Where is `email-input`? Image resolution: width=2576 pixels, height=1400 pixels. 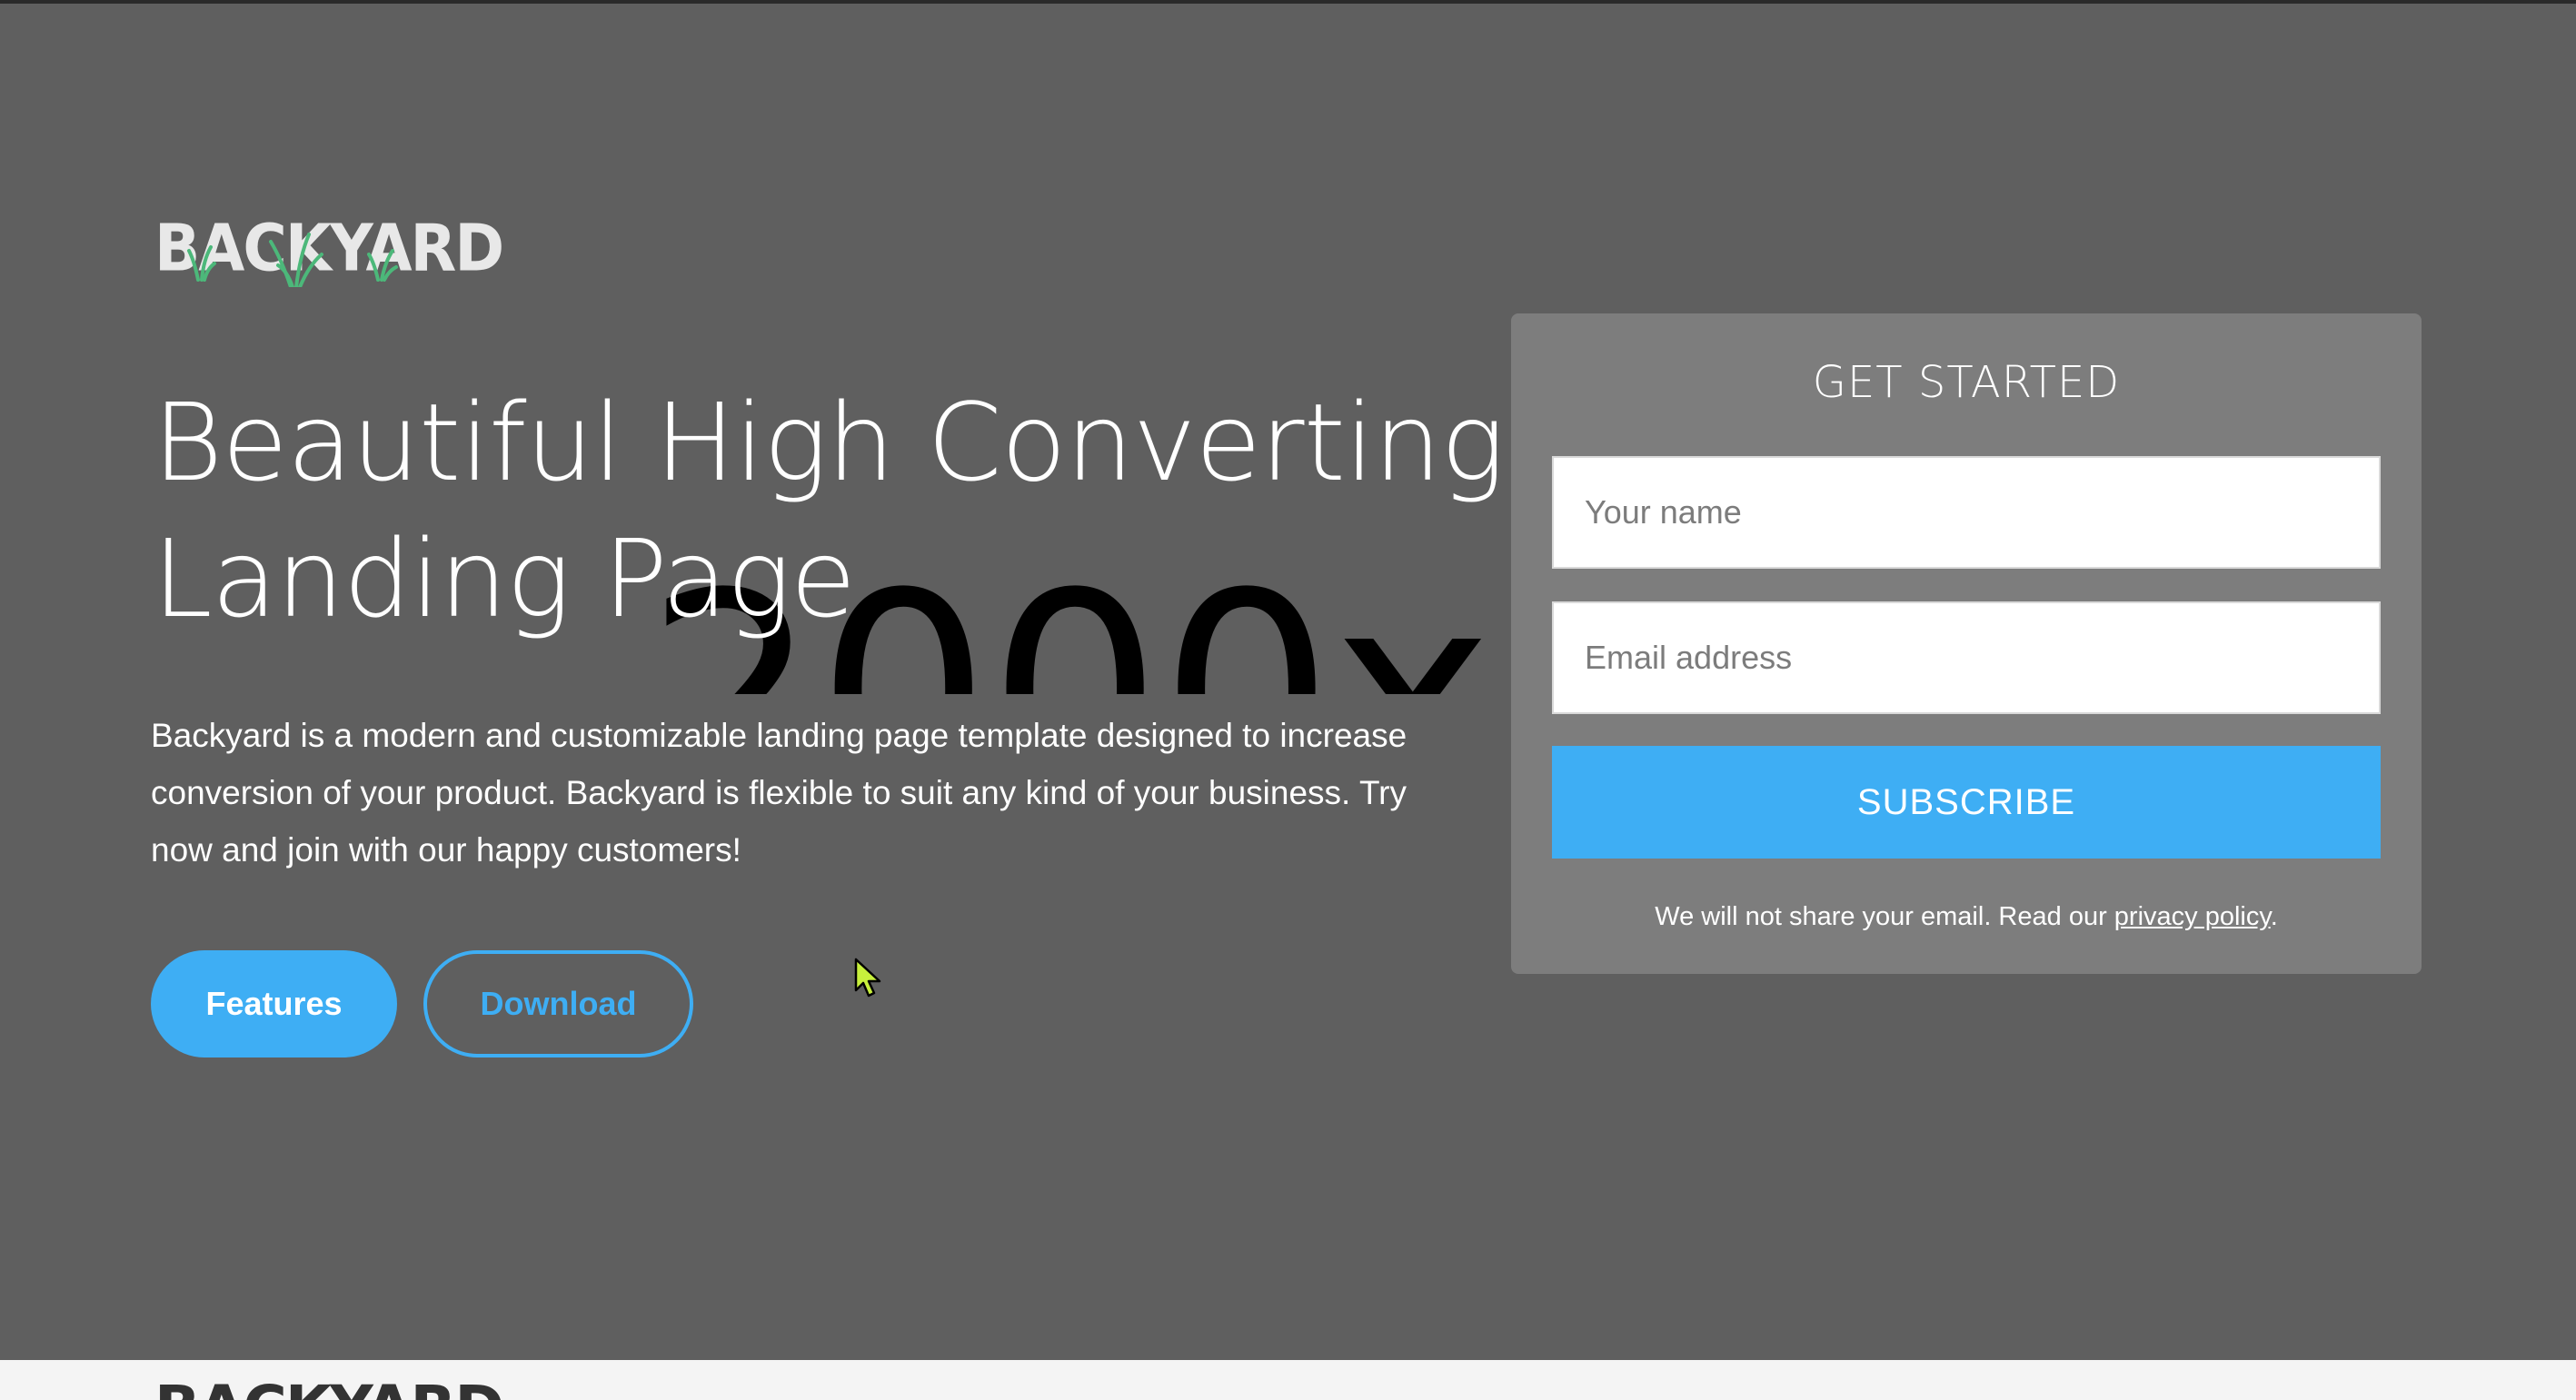
email-input is located at coordinates (1966, 657).